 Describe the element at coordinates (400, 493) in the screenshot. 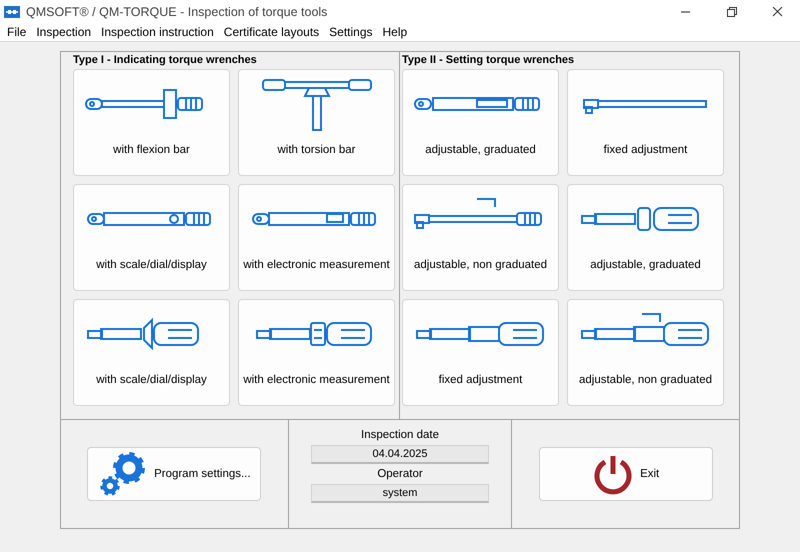

I see `operator-field: system` at that location.